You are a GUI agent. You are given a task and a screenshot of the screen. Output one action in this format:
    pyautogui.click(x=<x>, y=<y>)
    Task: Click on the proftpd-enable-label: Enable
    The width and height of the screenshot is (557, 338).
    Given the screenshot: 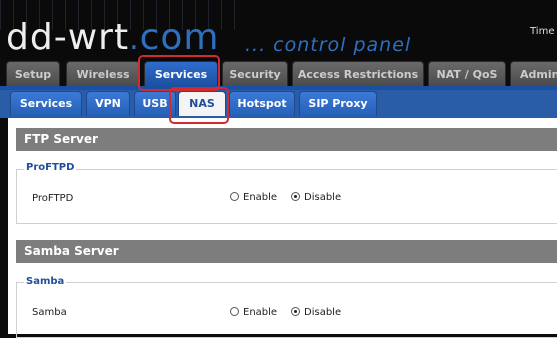 What is the action you would take?
    pyautogui.click(x=260, y=197)
    